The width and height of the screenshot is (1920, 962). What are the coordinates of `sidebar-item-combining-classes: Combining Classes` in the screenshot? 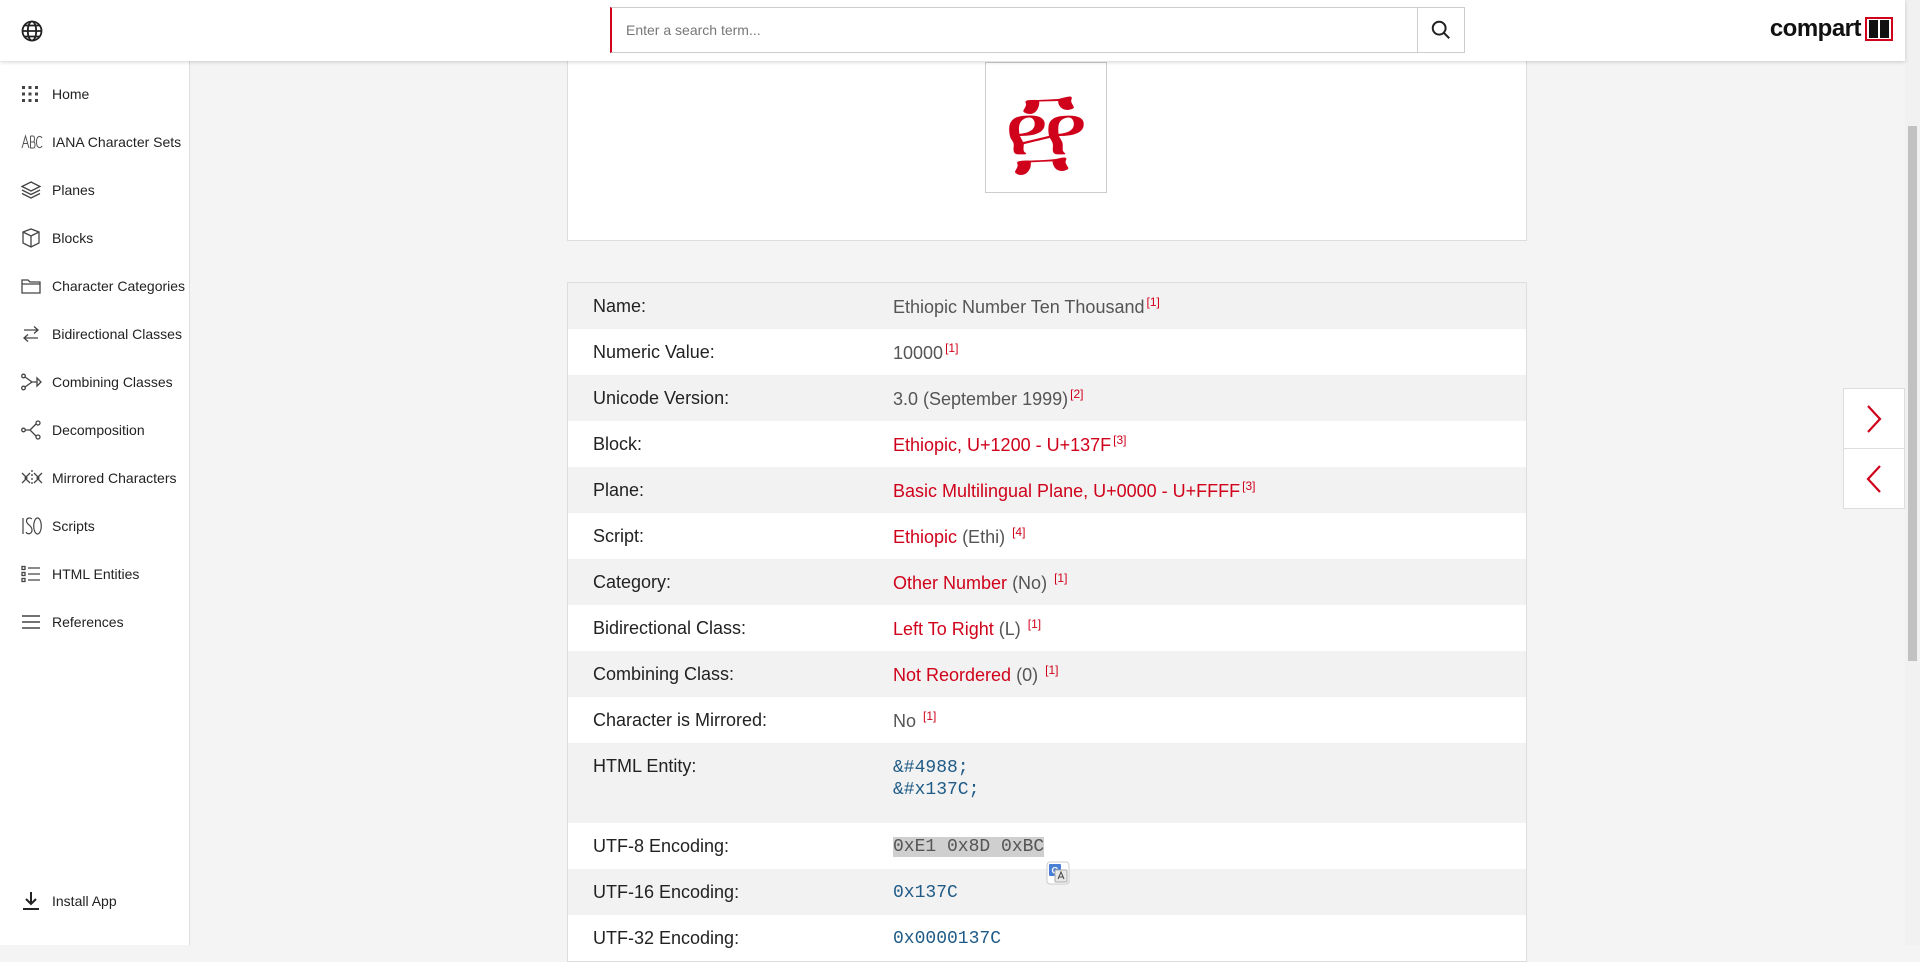 It's located at (94, 382).